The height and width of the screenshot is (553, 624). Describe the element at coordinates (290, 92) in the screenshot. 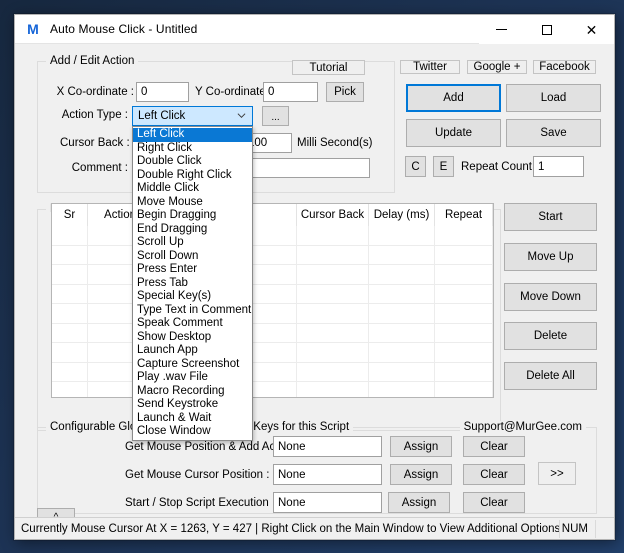

I see `y-coordinate-input: 0` at that location.